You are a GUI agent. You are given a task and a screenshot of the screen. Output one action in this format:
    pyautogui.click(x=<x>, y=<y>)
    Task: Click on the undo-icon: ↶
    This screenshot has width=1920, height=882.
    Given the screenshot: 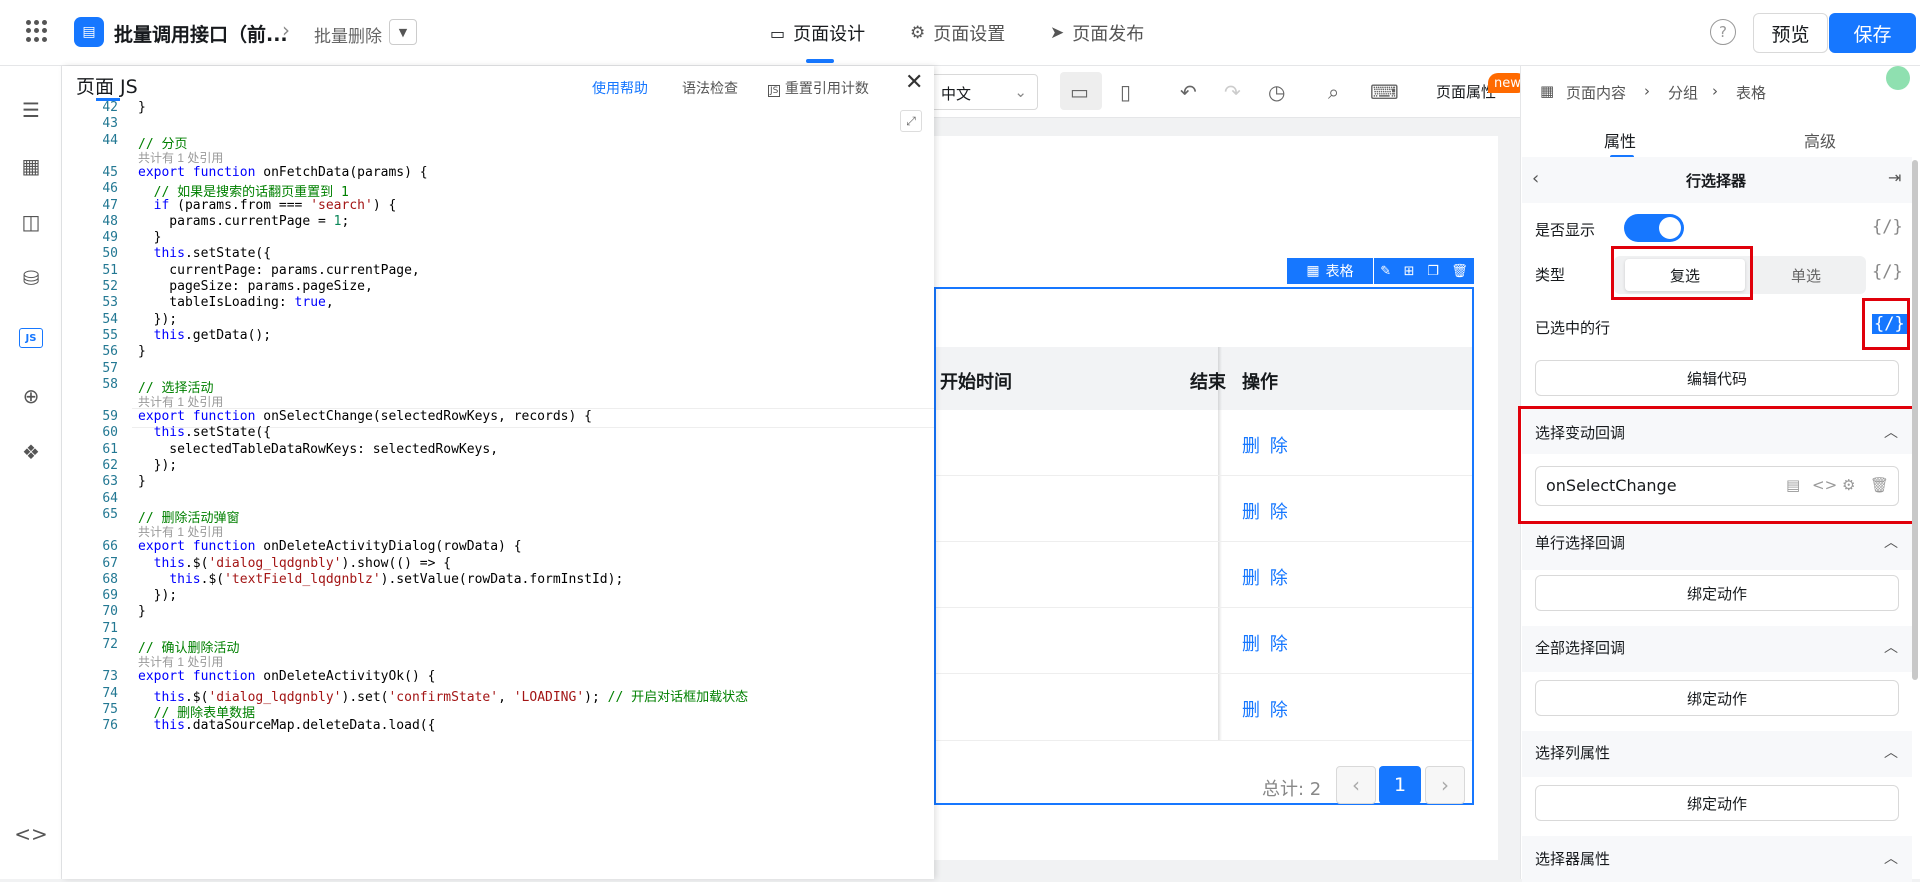 What is the action you would take?
    pyautogui.click(x=1188, y=92)
    